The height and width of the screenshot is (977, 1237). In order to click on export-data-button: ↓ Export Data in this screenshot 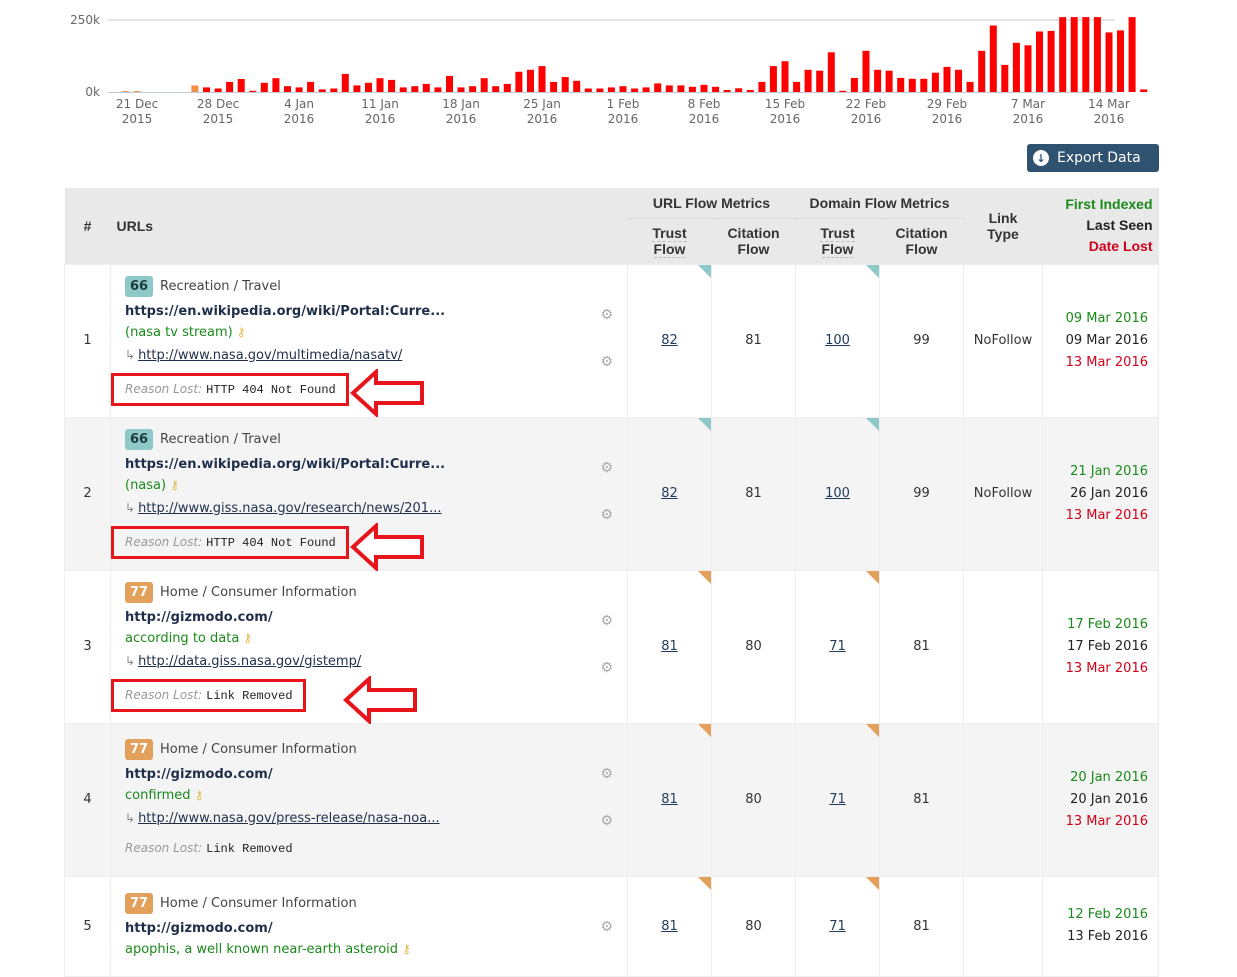, I will do `click(1093, 158)`.